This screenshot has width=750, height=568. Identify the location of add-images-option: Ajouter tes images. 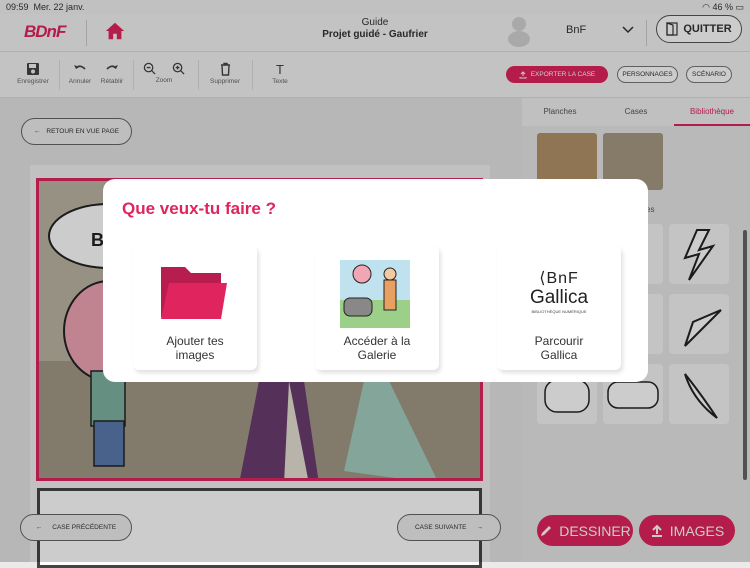
(195, 308).